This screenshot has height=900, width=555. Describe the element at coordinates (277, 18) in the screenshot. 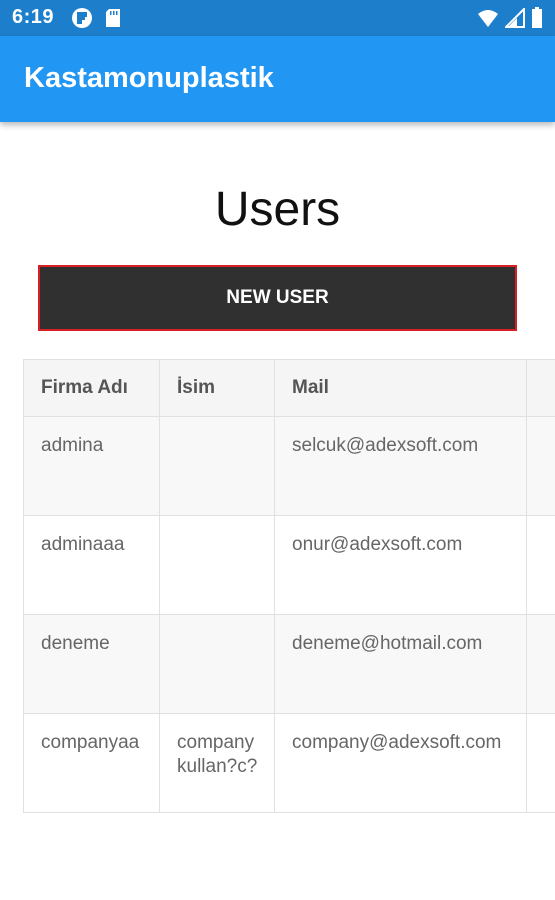

I see `status-bar: 6:19` at that location.